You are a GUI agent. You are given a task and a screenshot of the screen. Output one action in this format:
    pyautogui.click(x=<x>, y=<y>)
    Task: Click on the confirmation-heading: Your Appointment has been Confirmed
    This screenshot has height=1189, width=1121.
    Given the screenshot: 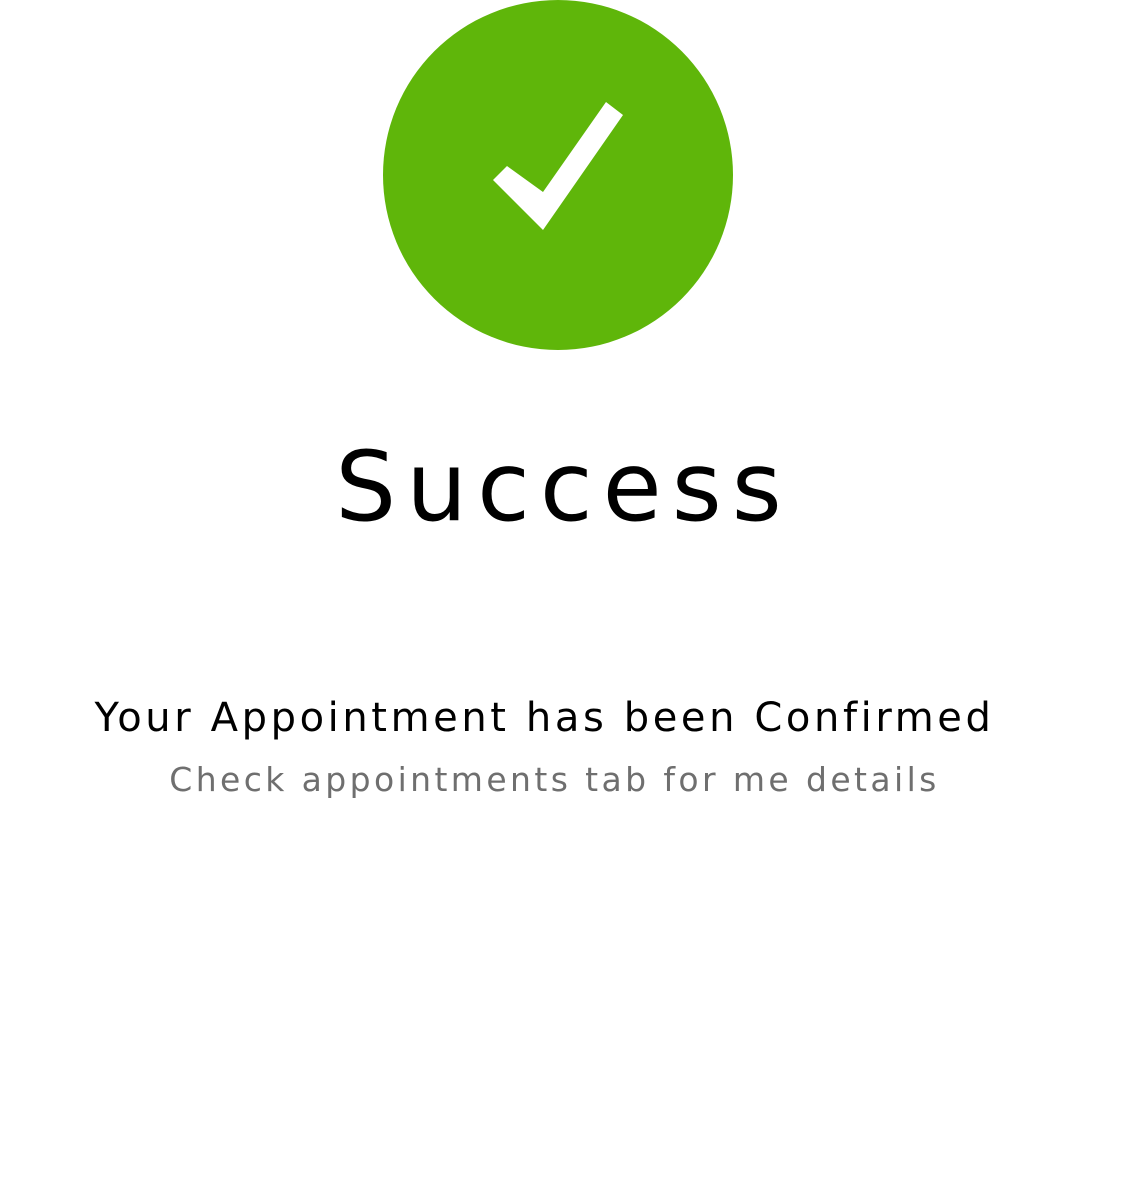 What is the action you would take?
    pyautogui.click(x=544, y=718)
    